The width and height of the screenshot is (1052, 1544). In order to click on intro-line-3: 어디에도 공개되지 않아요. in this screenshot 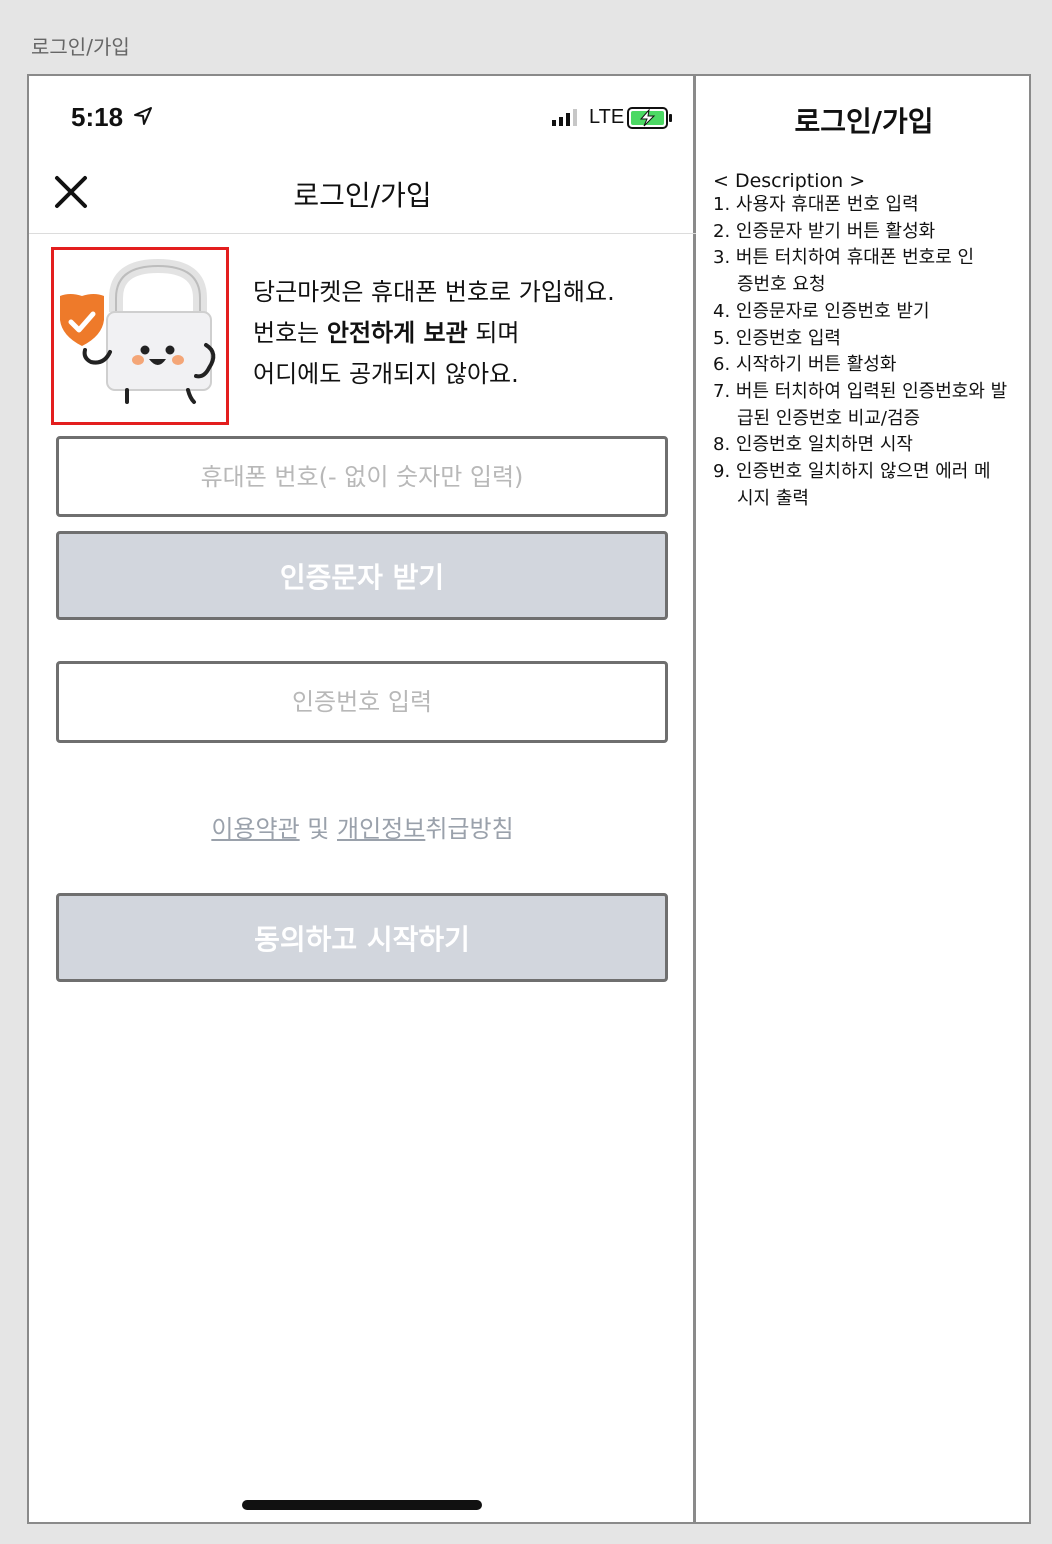, I will do `click(386, 374)`.